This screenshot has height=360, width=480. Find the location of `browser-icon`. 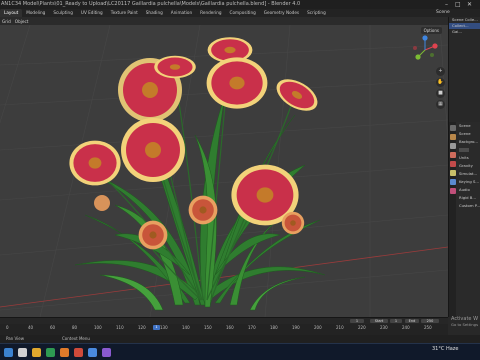

browser-icon is located at coordinates (50, 352).